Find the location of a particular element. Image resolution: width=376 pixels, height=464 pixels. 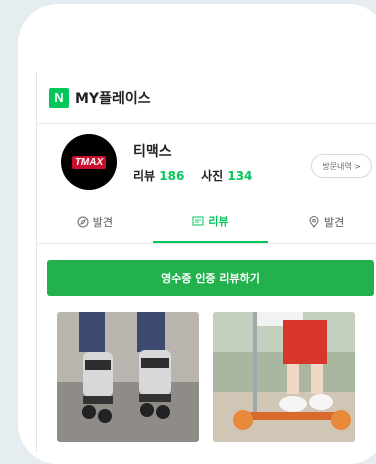

tab-place-label: 발견 is located at coordinates (334, 222).